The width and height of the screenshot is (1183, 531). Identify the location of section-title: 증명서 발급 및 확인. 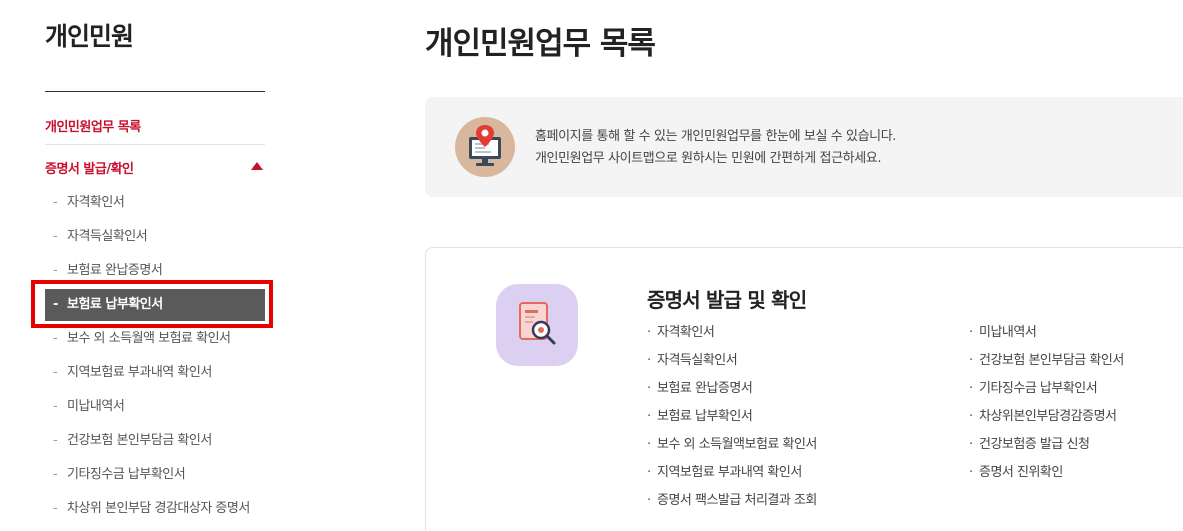
(727, 300).